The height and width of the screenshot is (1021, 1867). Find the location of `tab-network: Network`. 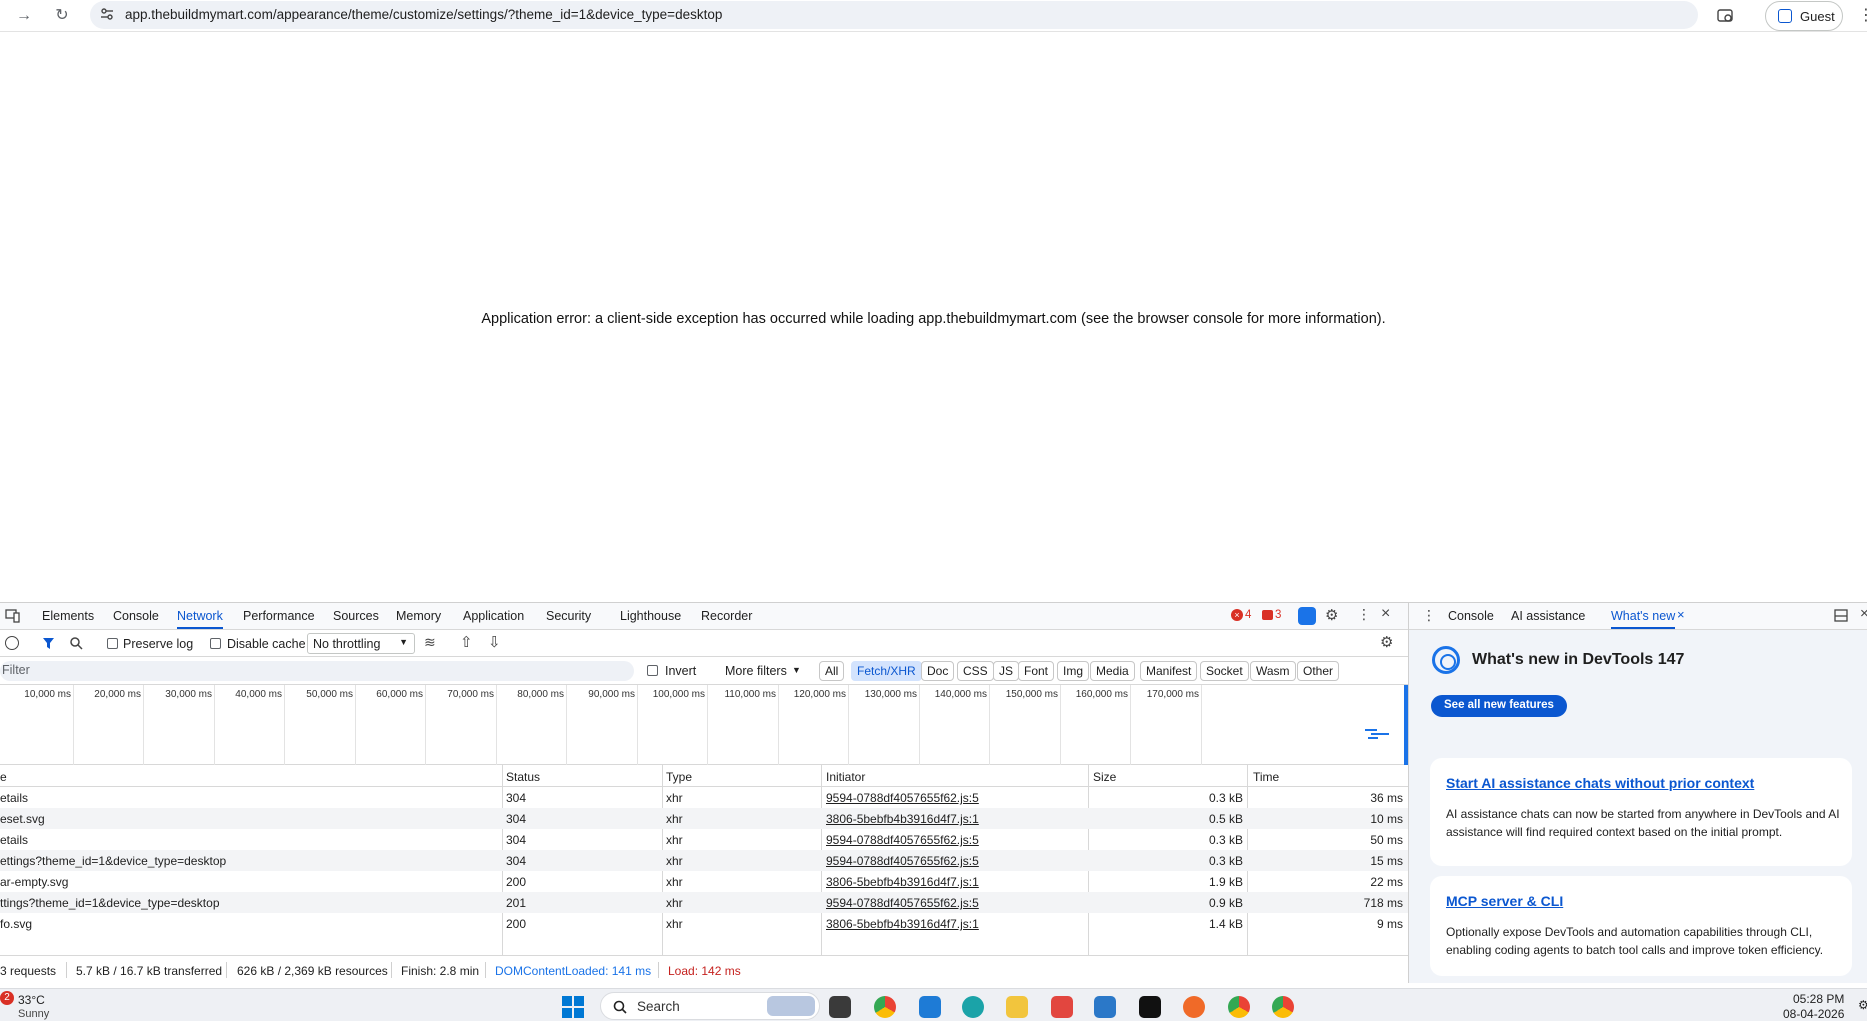

tab-network: Network is located at coordinates (200, 619).